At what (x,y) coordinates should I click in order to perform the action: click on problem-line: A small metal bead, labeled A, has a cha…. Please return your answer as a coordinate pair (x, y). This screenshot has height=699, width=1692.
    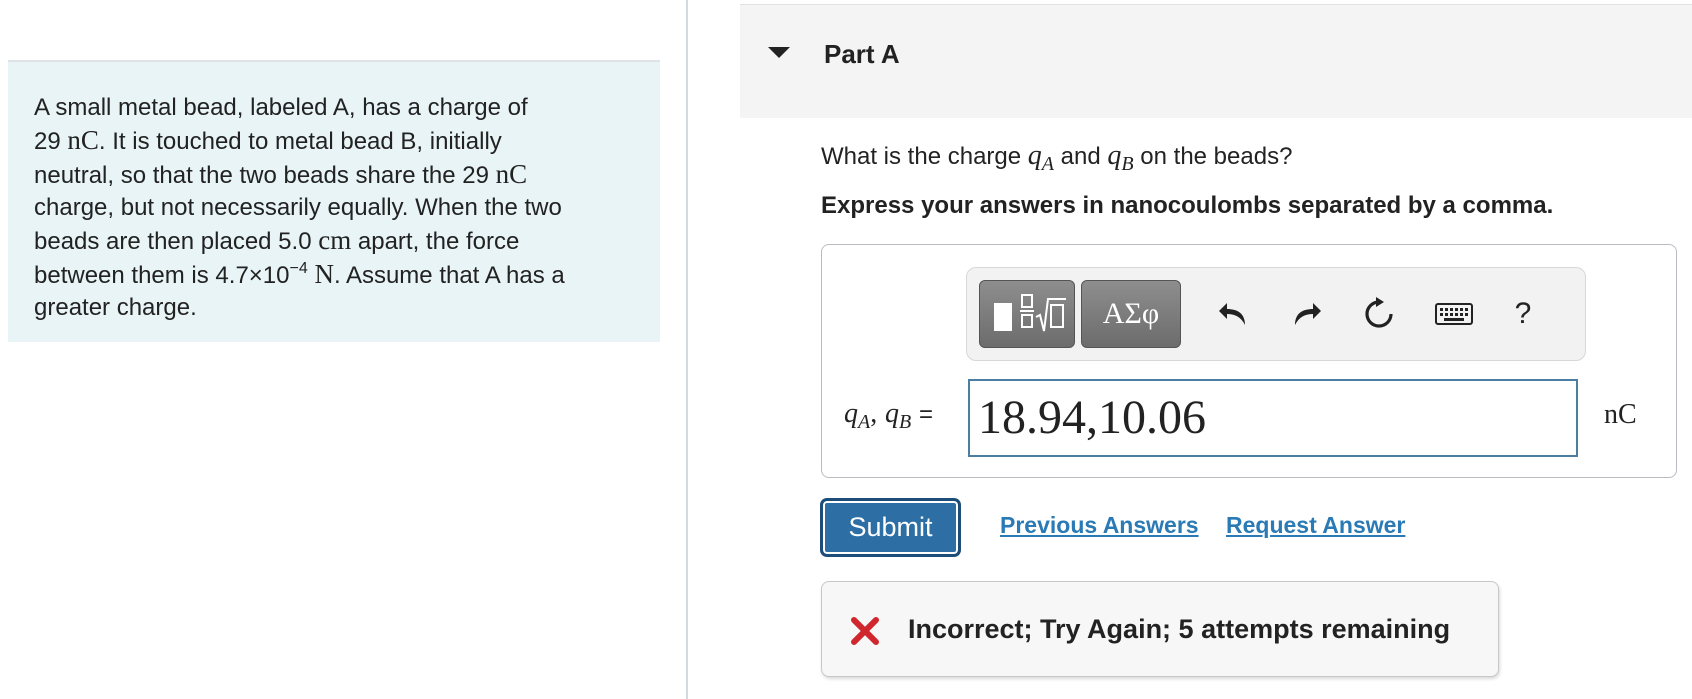
    Looking at the image, I should click on (281, 107).